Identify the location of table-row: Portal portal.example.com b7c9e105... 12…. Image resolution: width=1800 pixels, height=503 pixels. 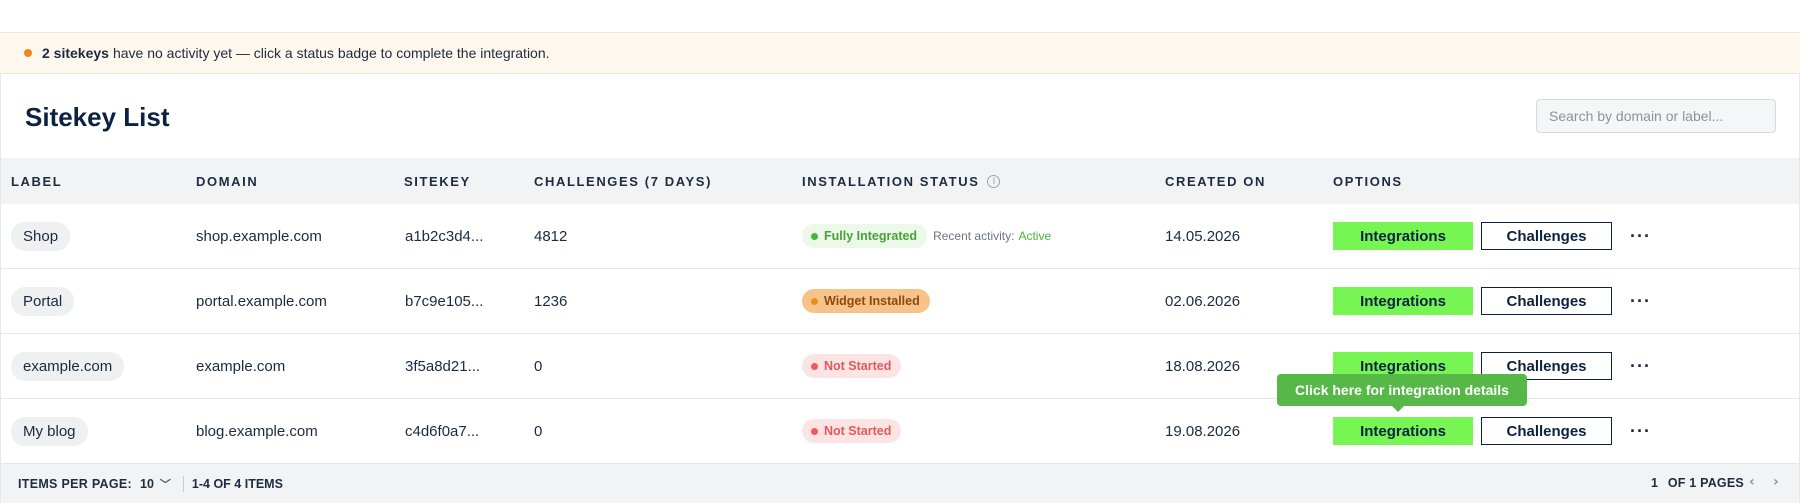
(900, 301).